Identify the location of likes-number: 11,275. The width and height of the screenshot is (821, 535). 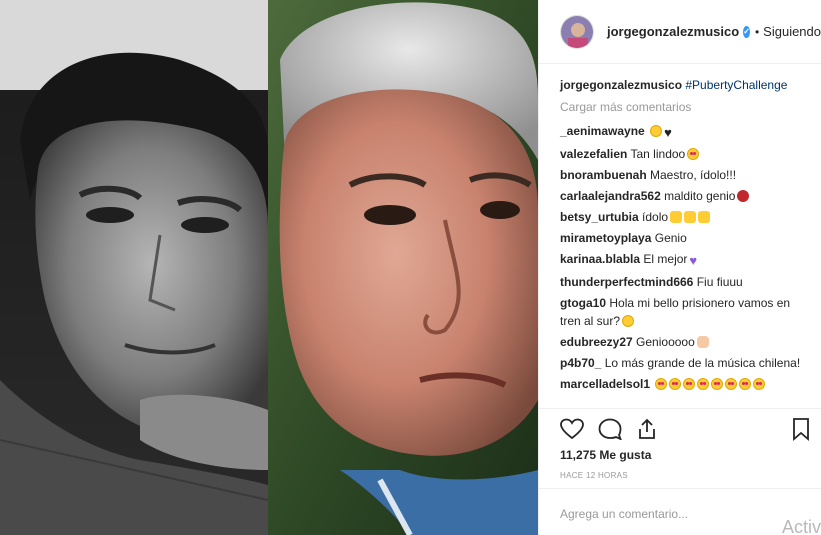
(578, 455).